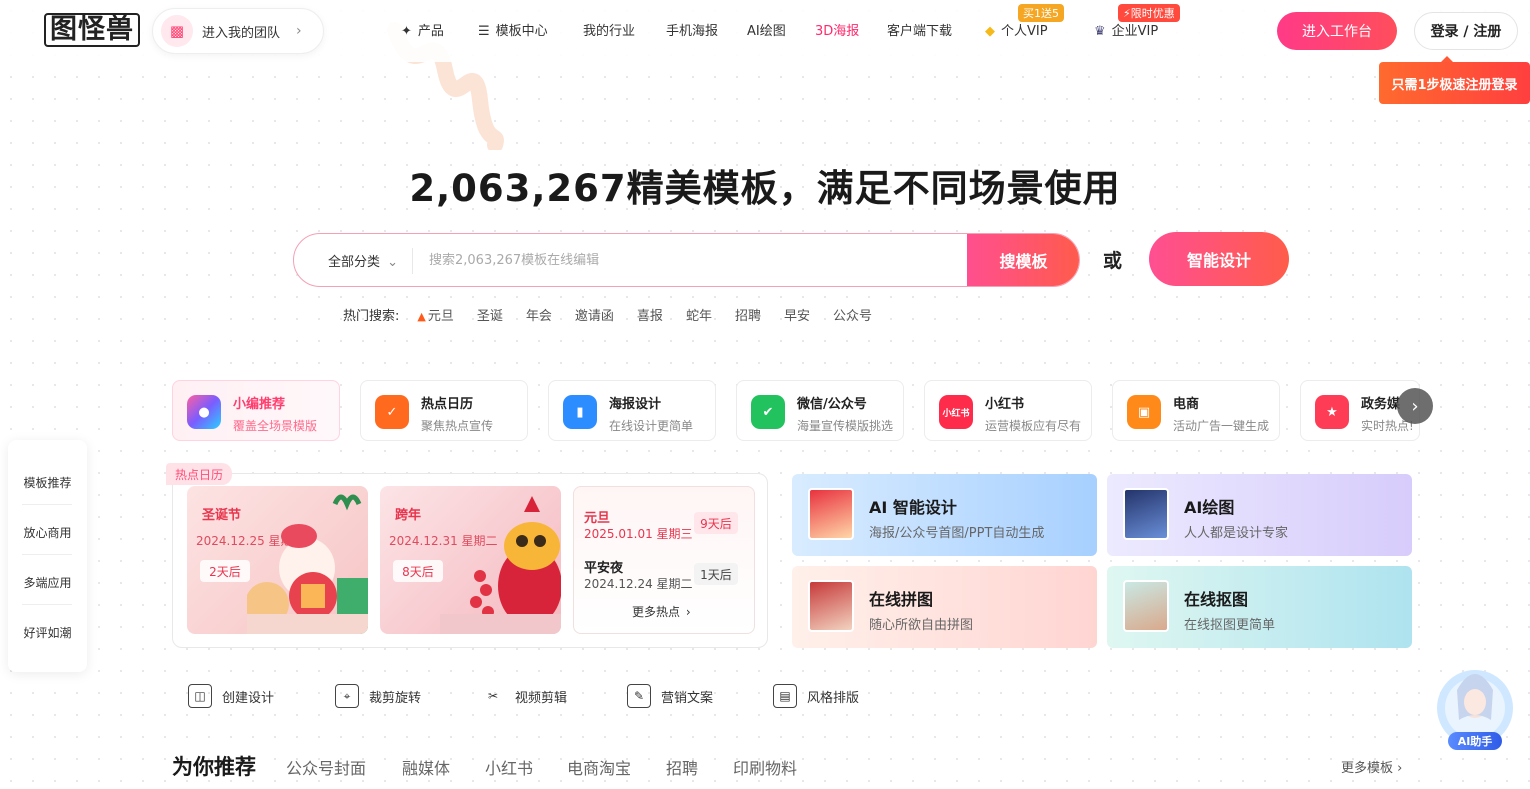 The width and height of the screenshot is (1530, 789). Describe the element at coordinates (837, 29) in the screenshot. I see `nav-3d-poster: 3D海报` at that location.